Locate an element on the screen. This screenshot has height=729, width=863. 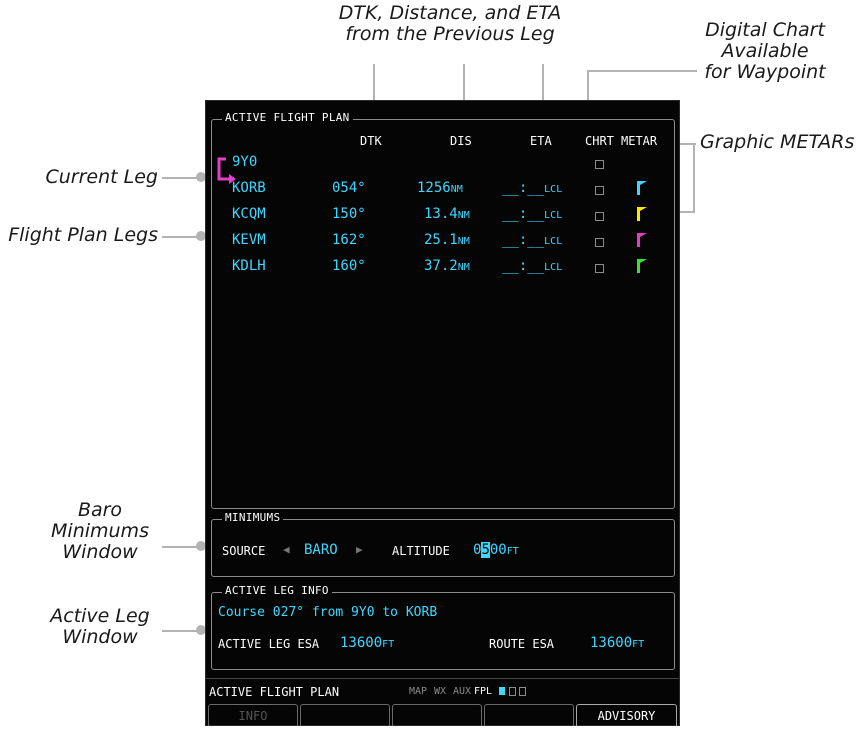
source-label: SOURCE is located at coordinates (244, 551).